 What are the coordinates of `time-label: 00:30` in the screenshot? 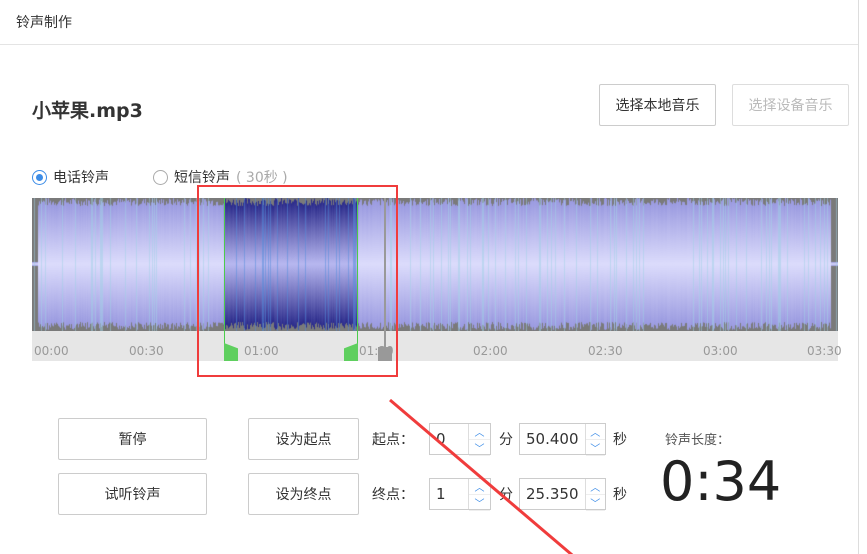 It's located at (146, 351).